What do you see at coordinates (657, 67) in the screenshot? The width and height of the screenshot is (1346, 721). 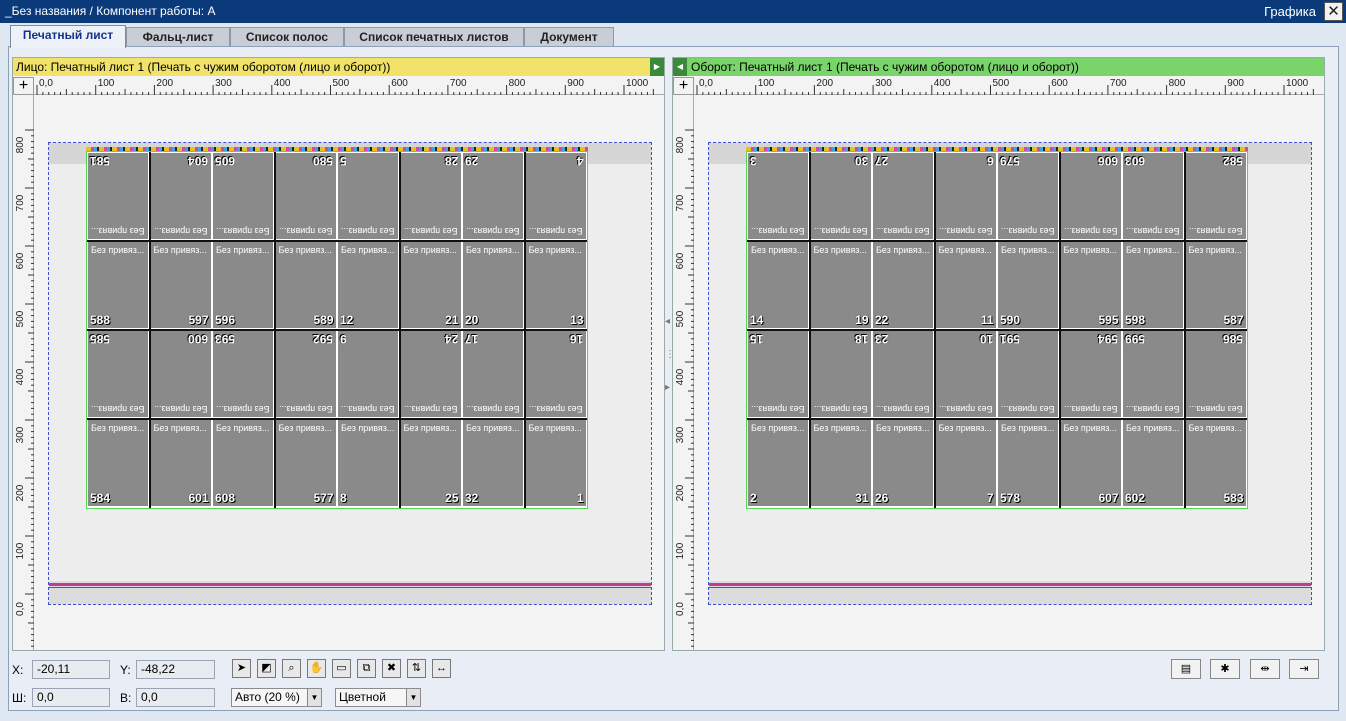 I see `expand-right-icon: ▶` at bounding box center [657, 67].